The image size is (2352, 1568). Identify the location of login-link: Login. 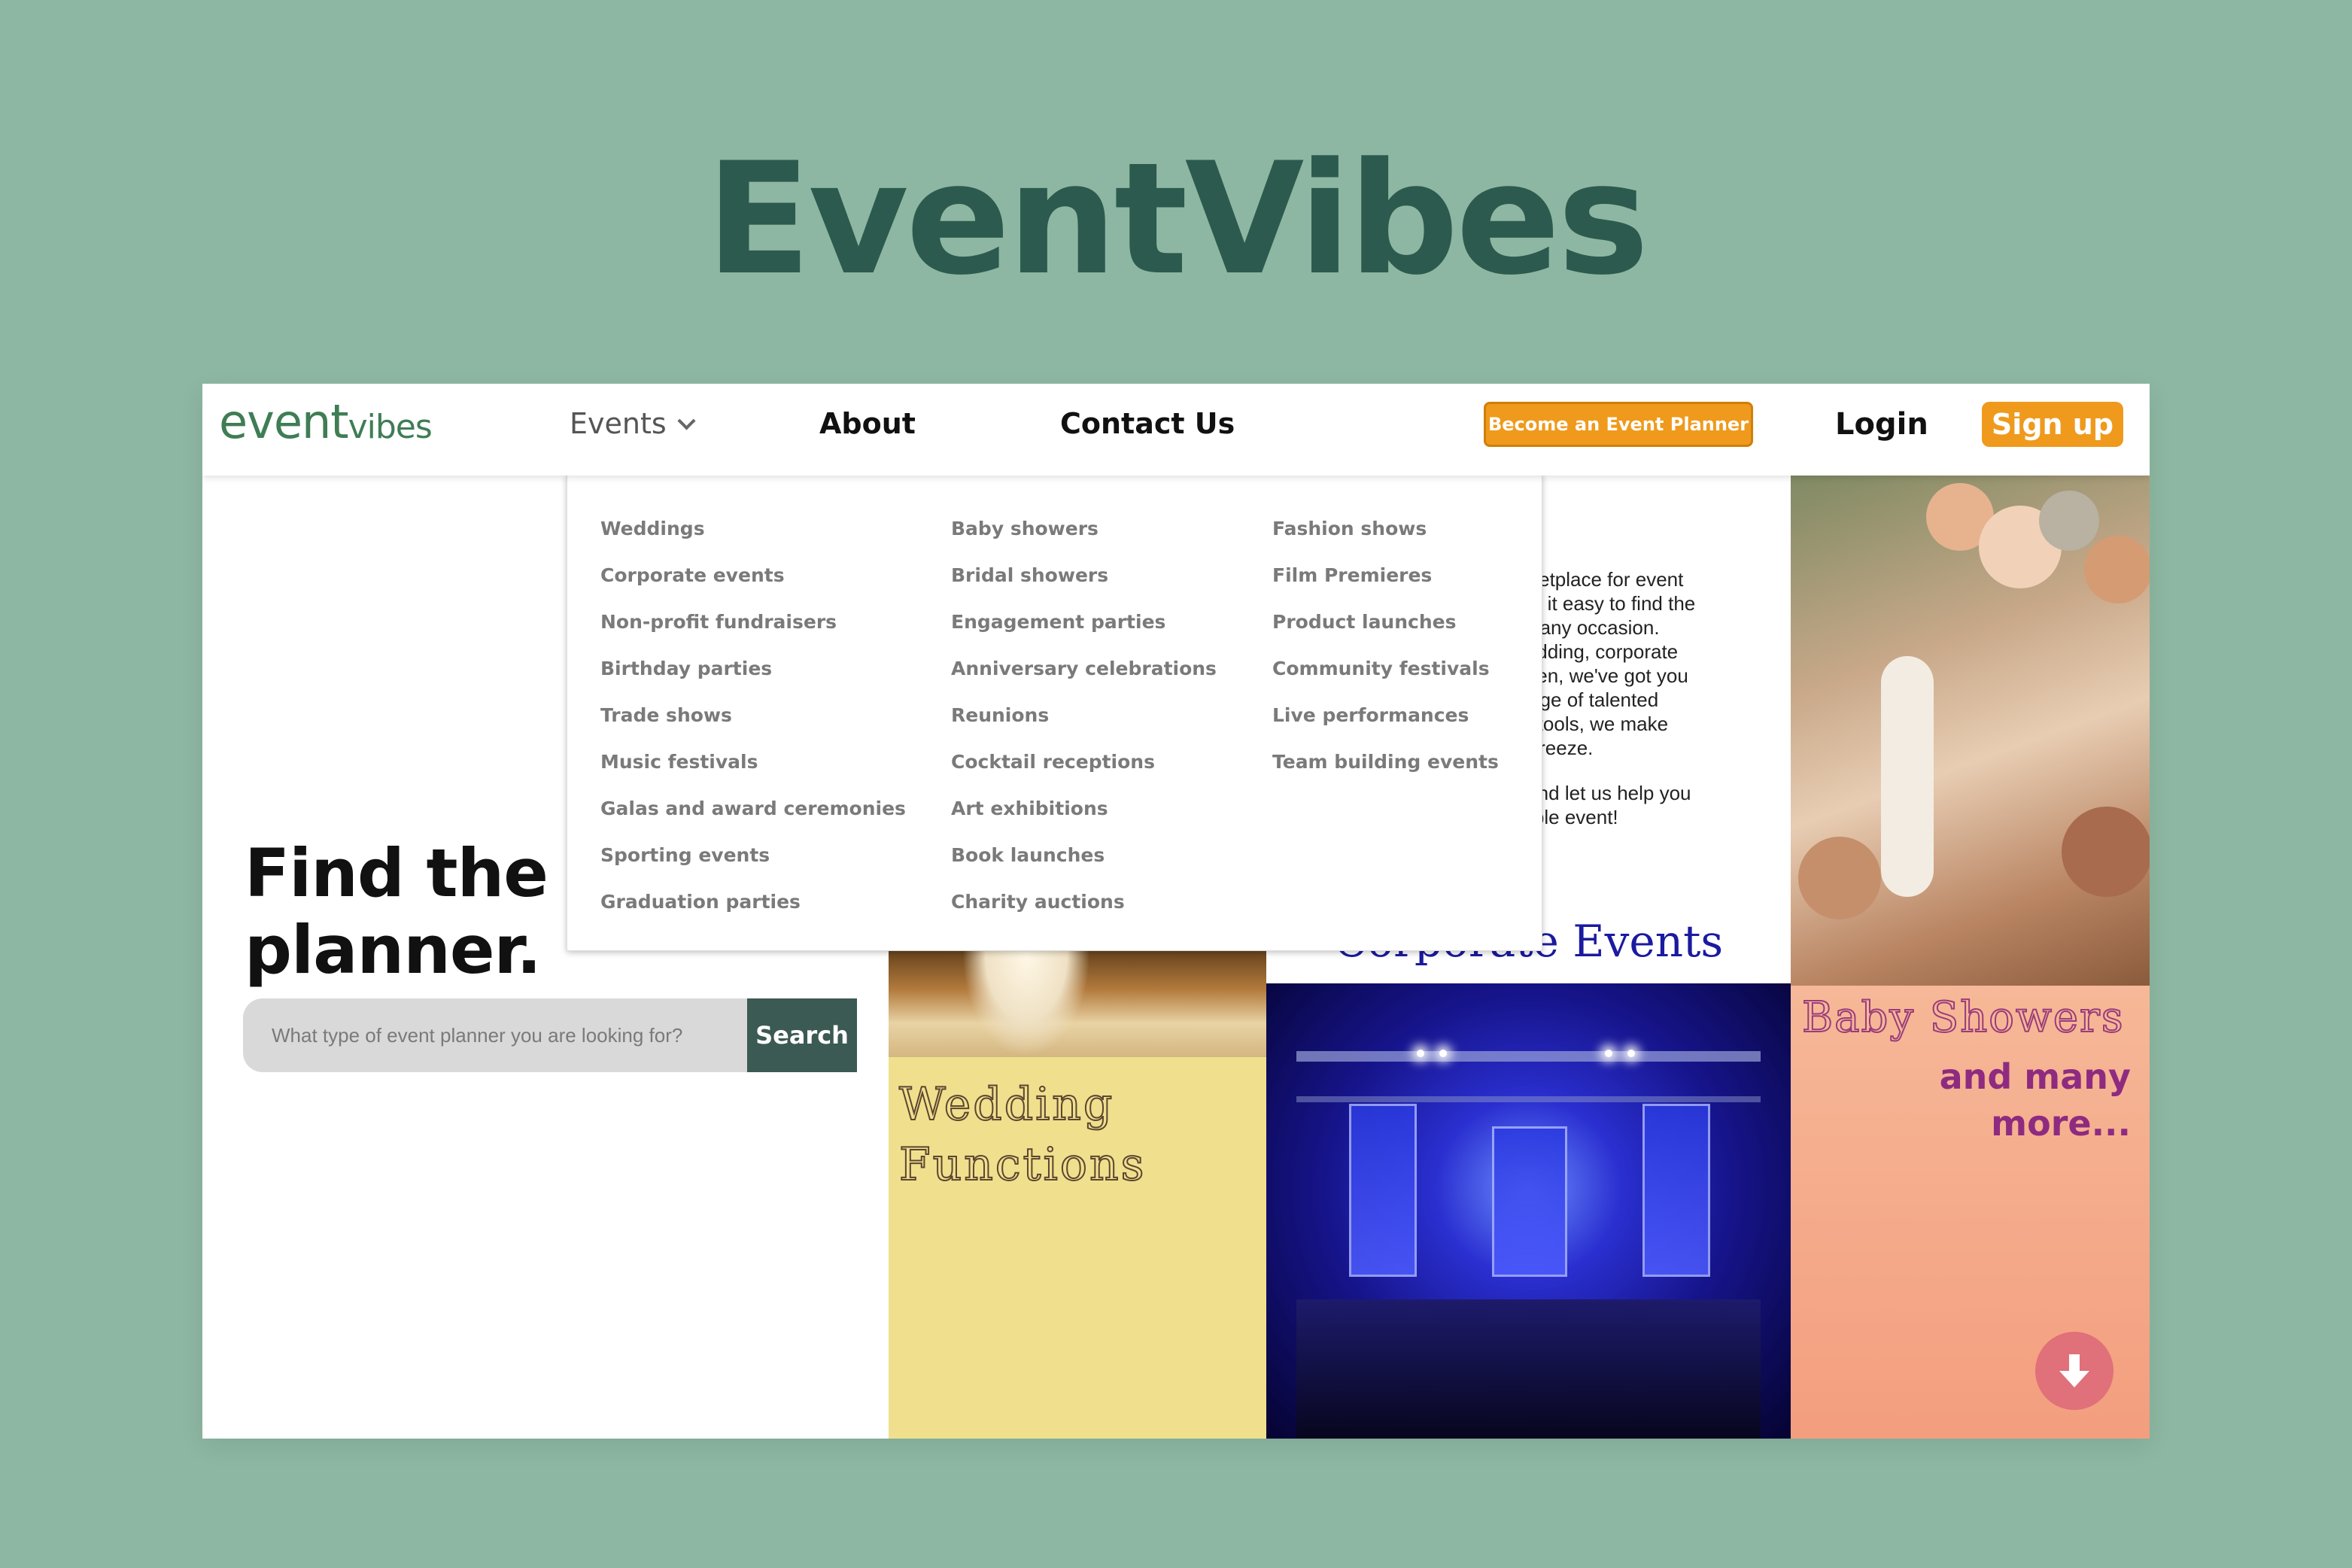
(1882, 424).